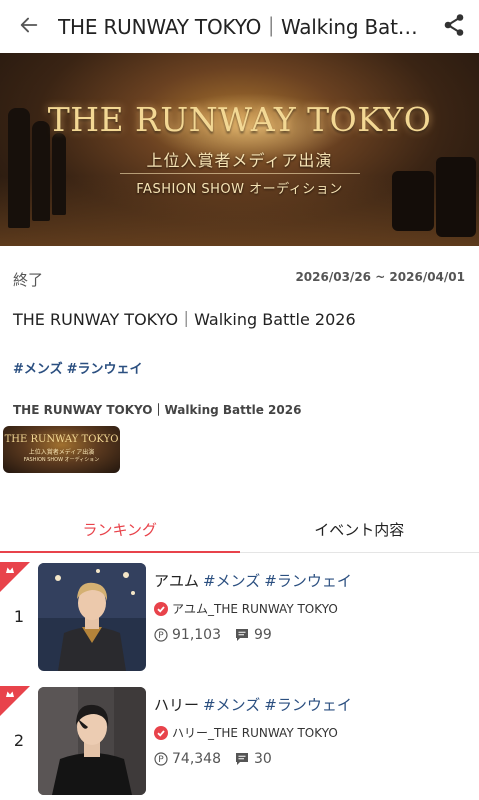 Image resolution: width=479 pixels, height=800 pixels. Describe the element at coordinates (239, 160) in the screenshot. I see `banner-subtitle: 上位入賞者メディア出演` at that location.